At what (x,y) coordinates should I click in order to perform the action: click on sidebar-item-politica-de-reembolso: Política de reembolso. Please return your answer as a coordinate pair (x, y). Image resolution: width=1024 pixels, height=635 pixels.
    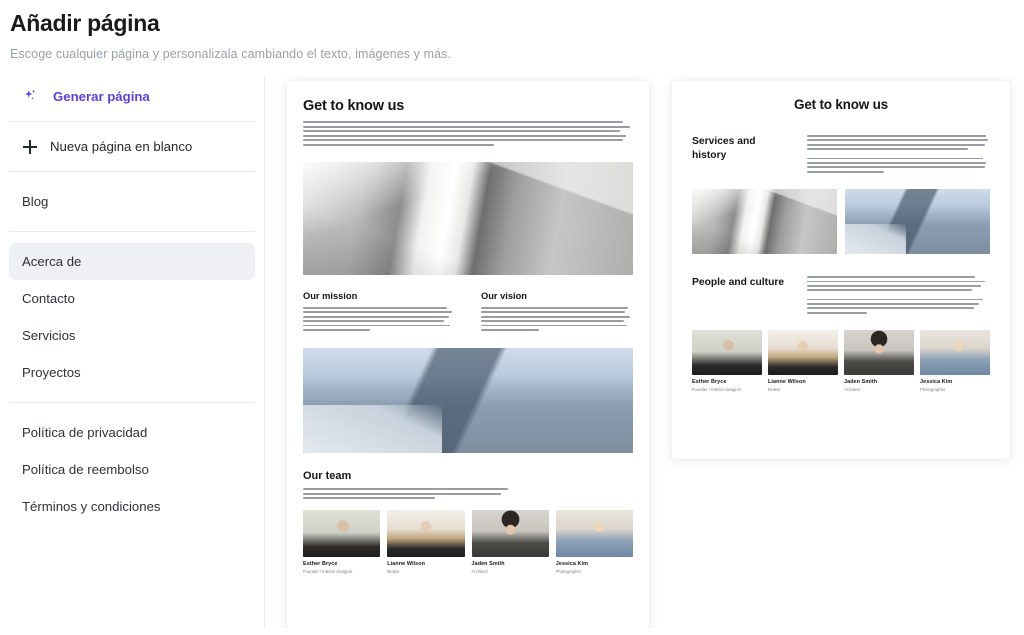
    Looking at the image, I should click on (132, 469).